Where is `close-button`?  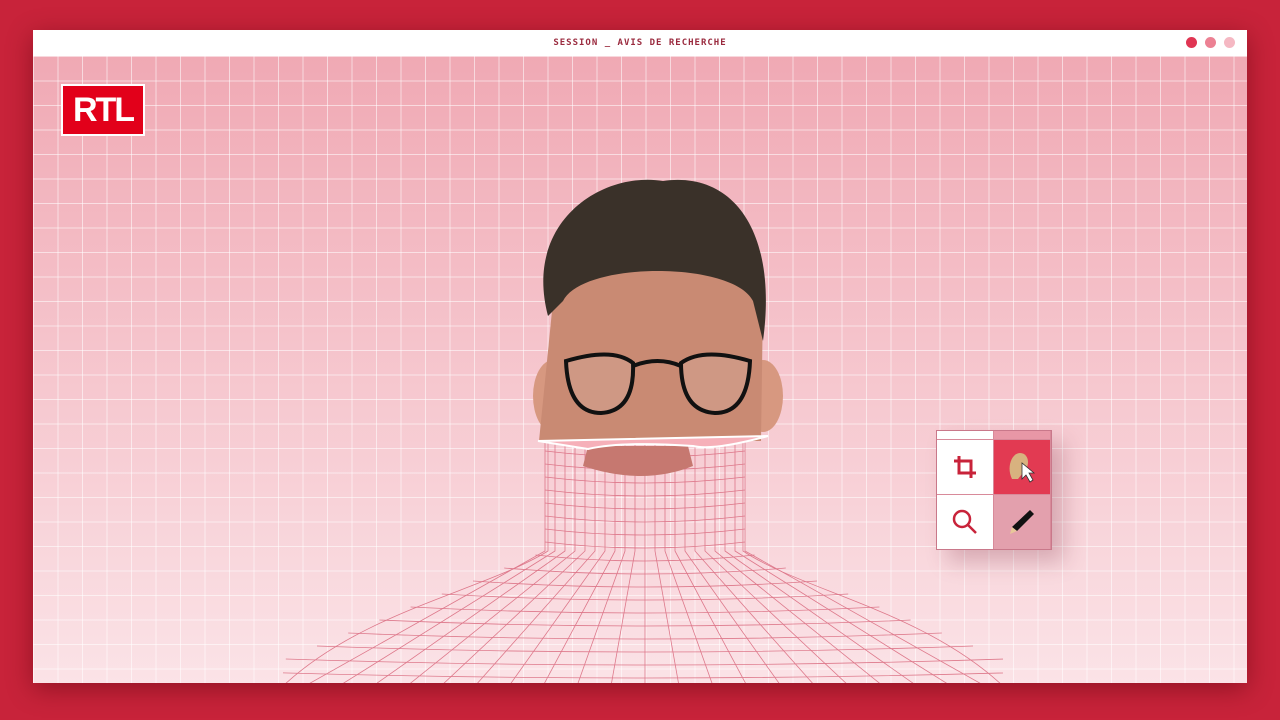
close-button is located at coordinates (1191, 42).